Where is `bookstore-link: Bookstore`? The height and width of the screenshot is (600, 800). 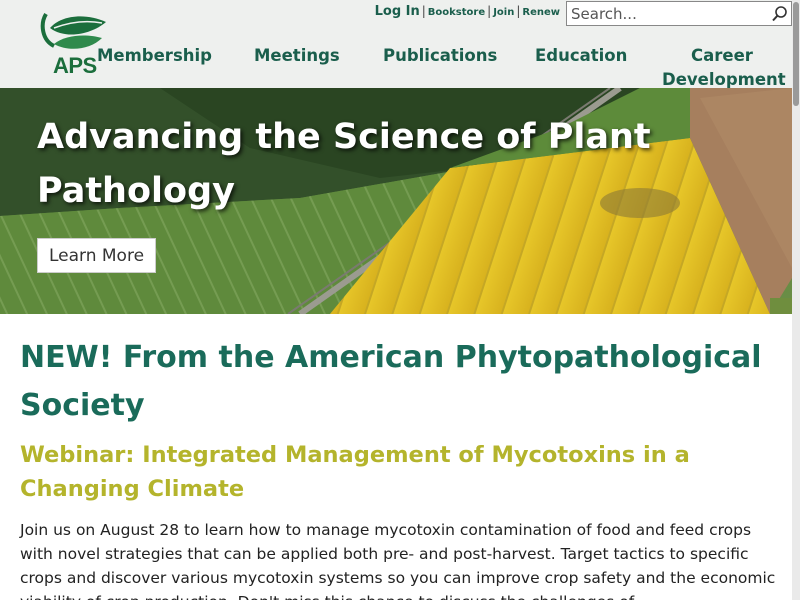
bookstore-link: Bookstore is located at coordinates (456, 12).